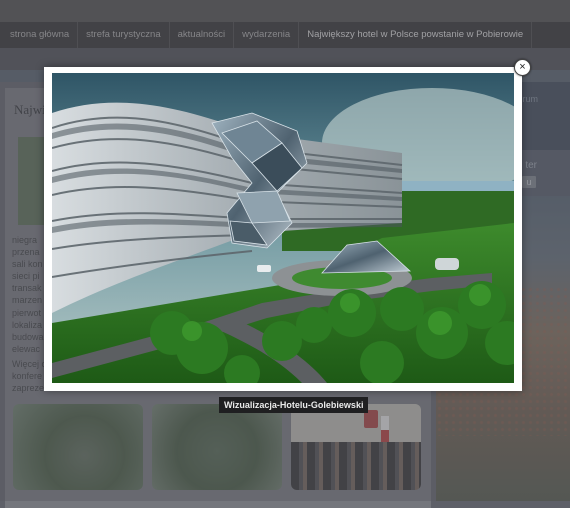 The width and height of the screenshot is (570, 508). I want to click on close-icon: ×, so click(522, 67).